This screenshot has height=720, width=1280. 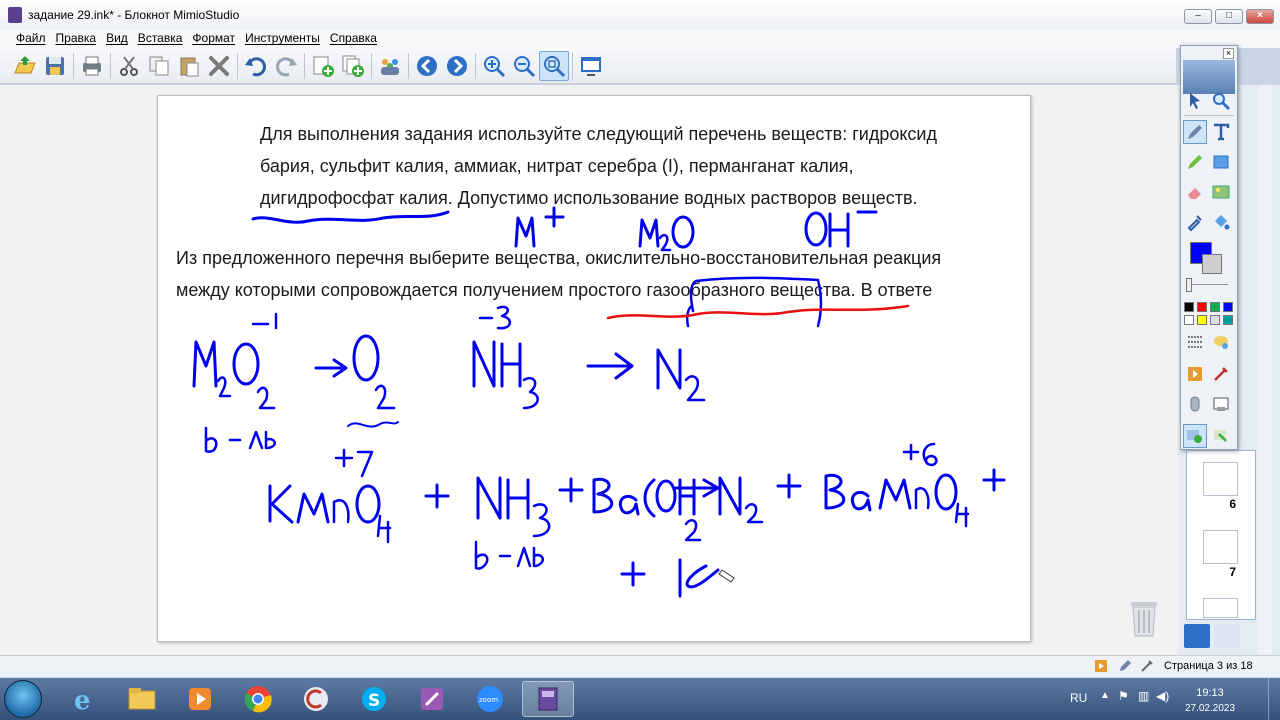 I want to click on mimio-notebook-icon, so click(x=548, y=699).